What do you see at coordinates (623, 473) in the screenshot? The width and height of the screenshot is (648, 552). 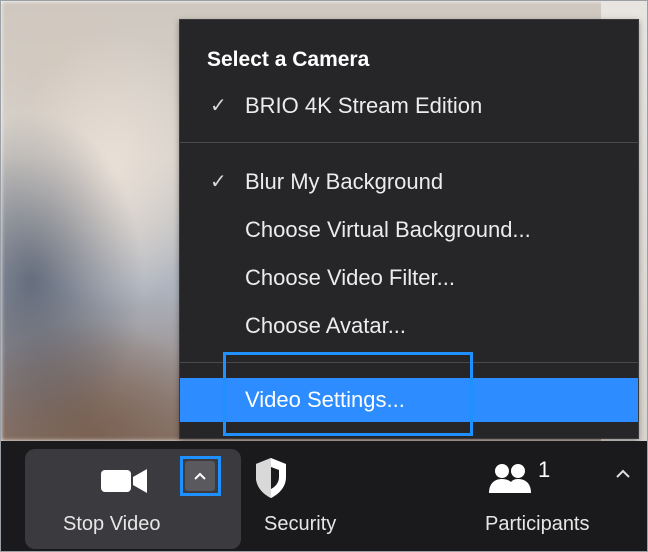 I see `chevron-up-icon` at bounding box center [623, 473].